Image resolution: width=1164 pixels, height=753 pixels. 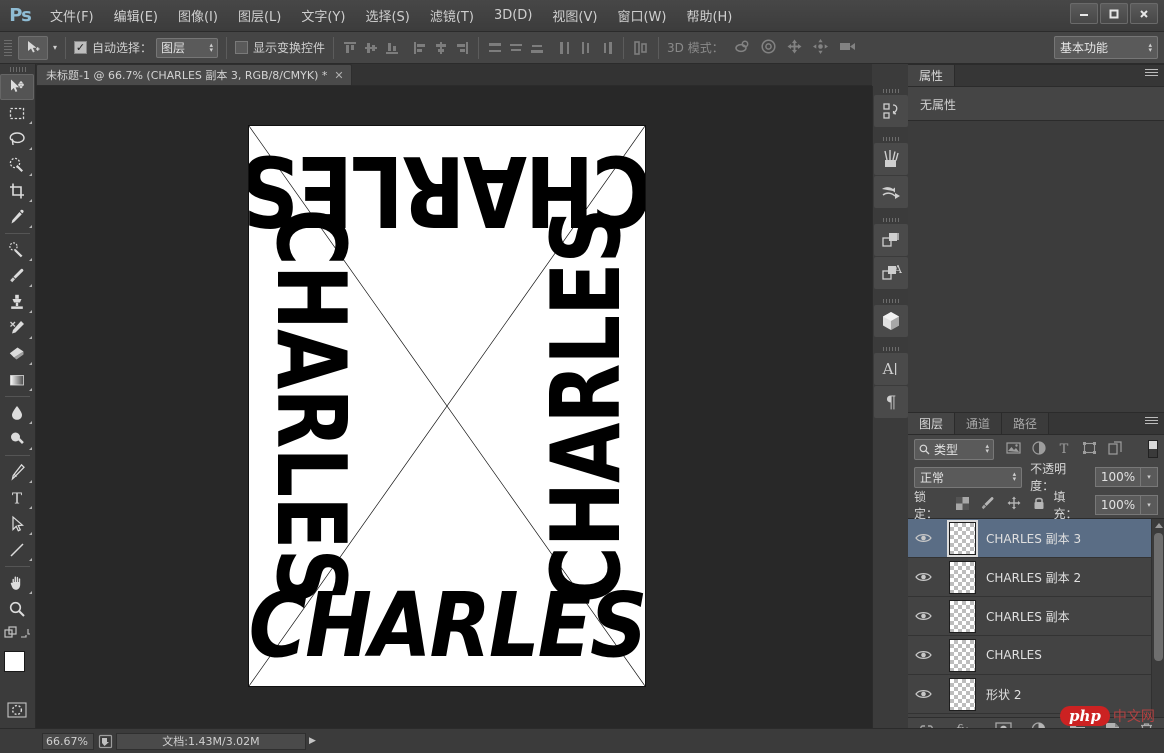 What do you see at coordinates (105, 741) in the screenshot?
I see `document-proxy-icon` at bounding box center [105, 741].